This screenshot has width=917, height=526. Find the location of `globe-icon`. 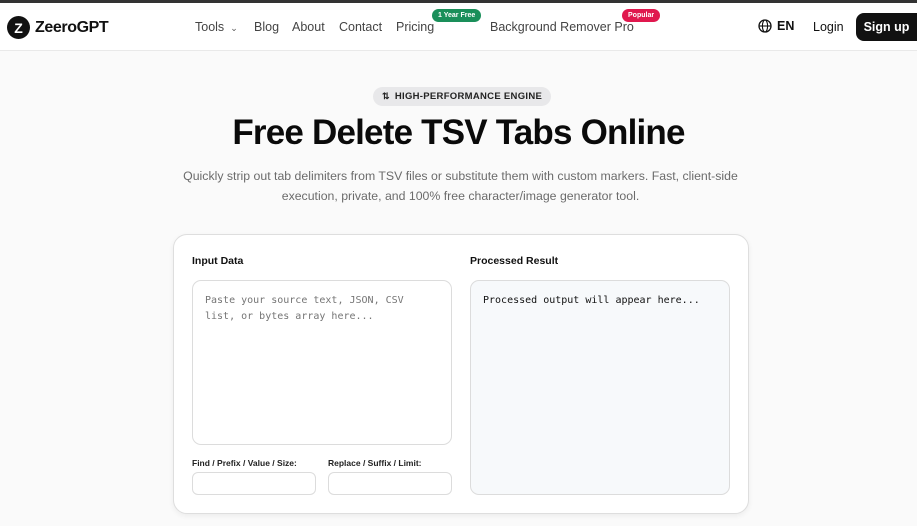

globe-icon is located at coordinates (765, 26).